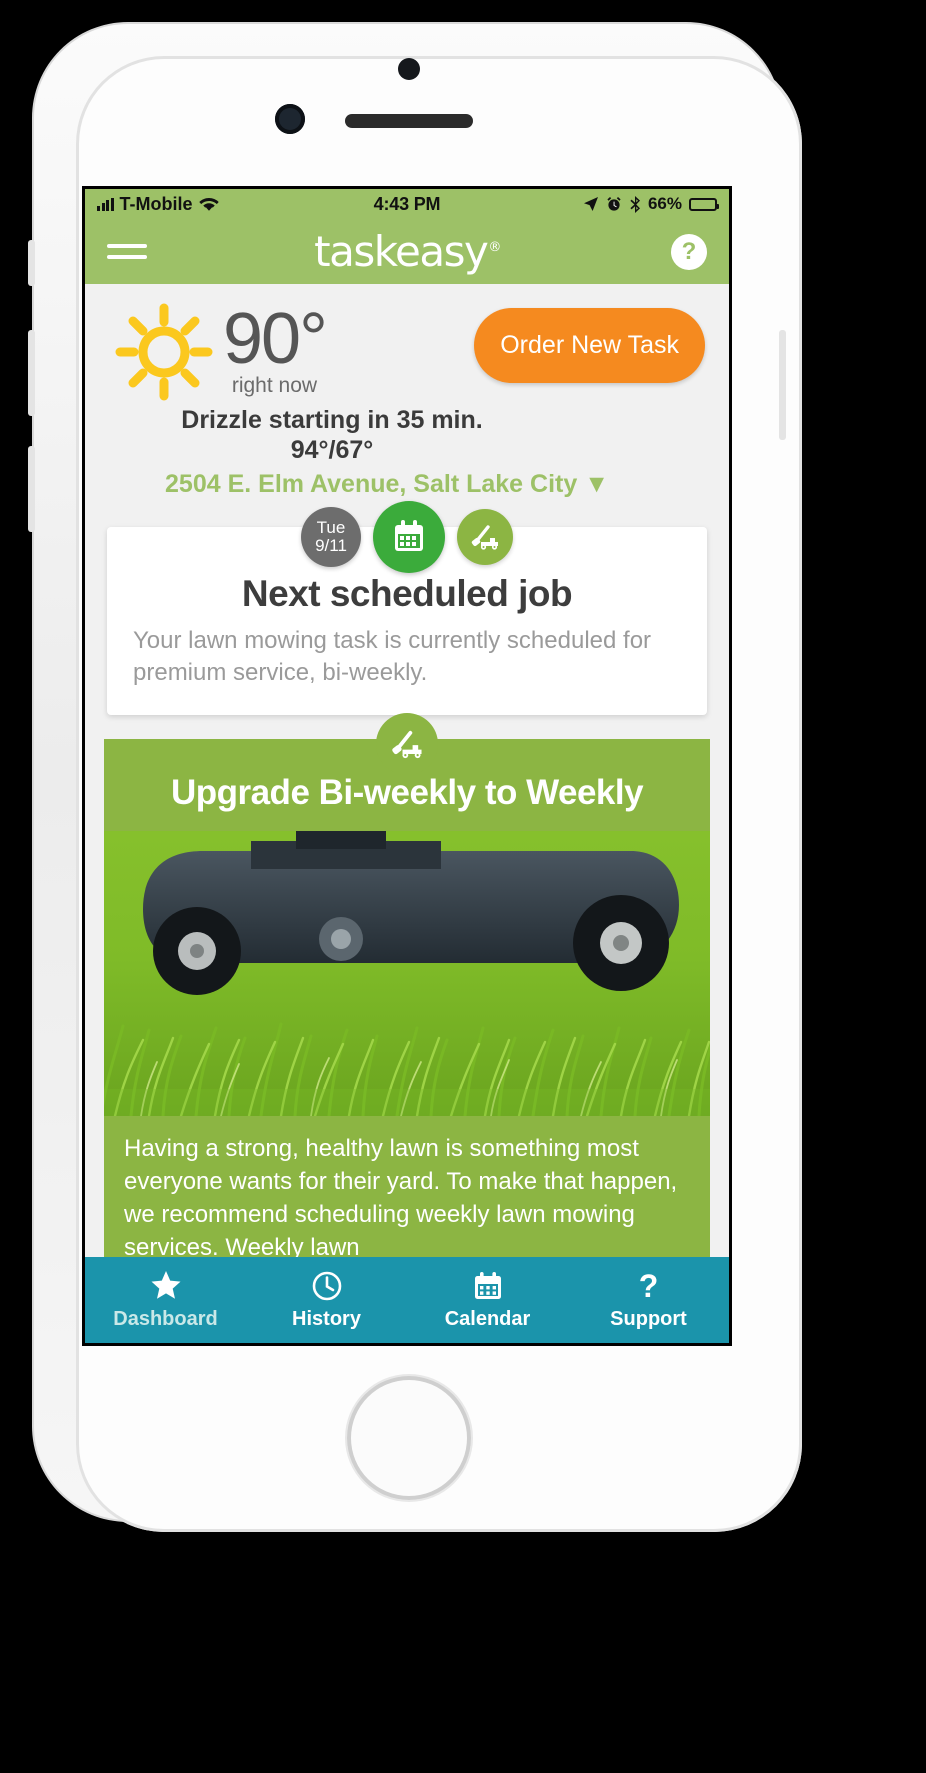 Image resolution: width=926 pixels, height=1773 pixels. Describe the element at coordinates (782, 385) in the screenshot. I see `power-button` at that location.